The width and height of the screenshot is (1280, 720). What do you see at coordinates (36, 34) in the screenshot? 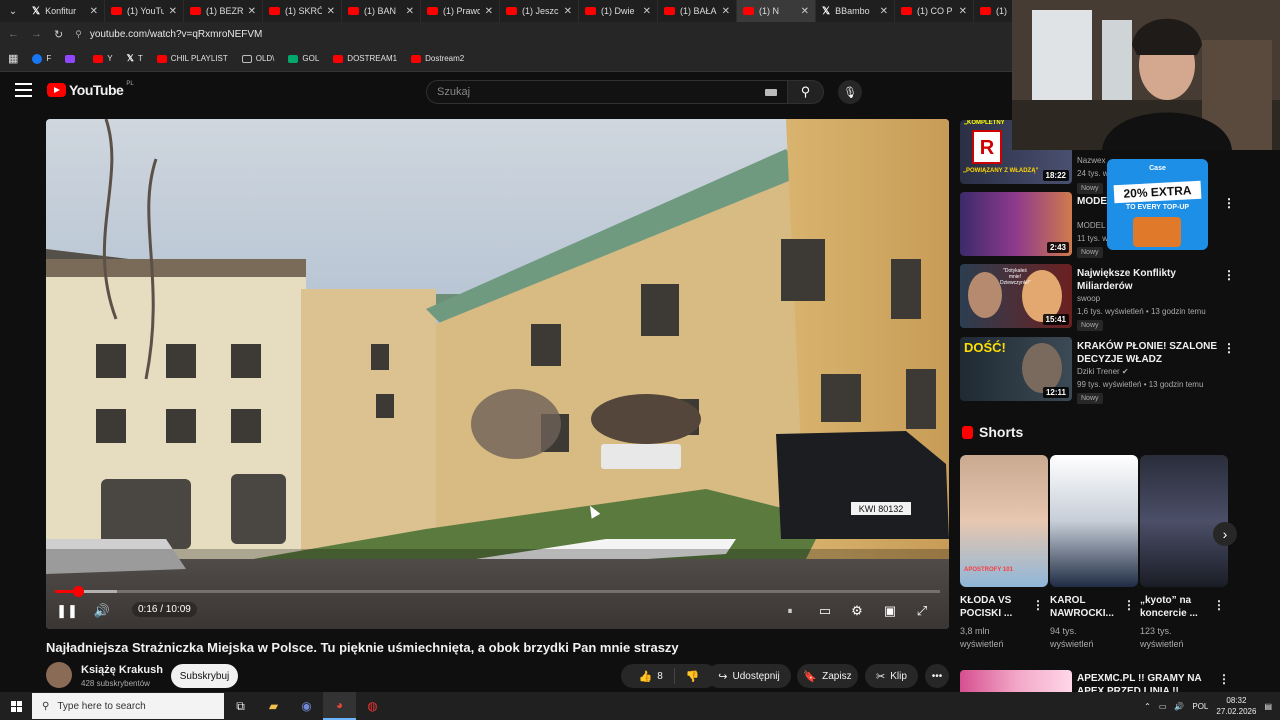
I see `forward-arrow-icon: →` at bounding box center [36, 34].